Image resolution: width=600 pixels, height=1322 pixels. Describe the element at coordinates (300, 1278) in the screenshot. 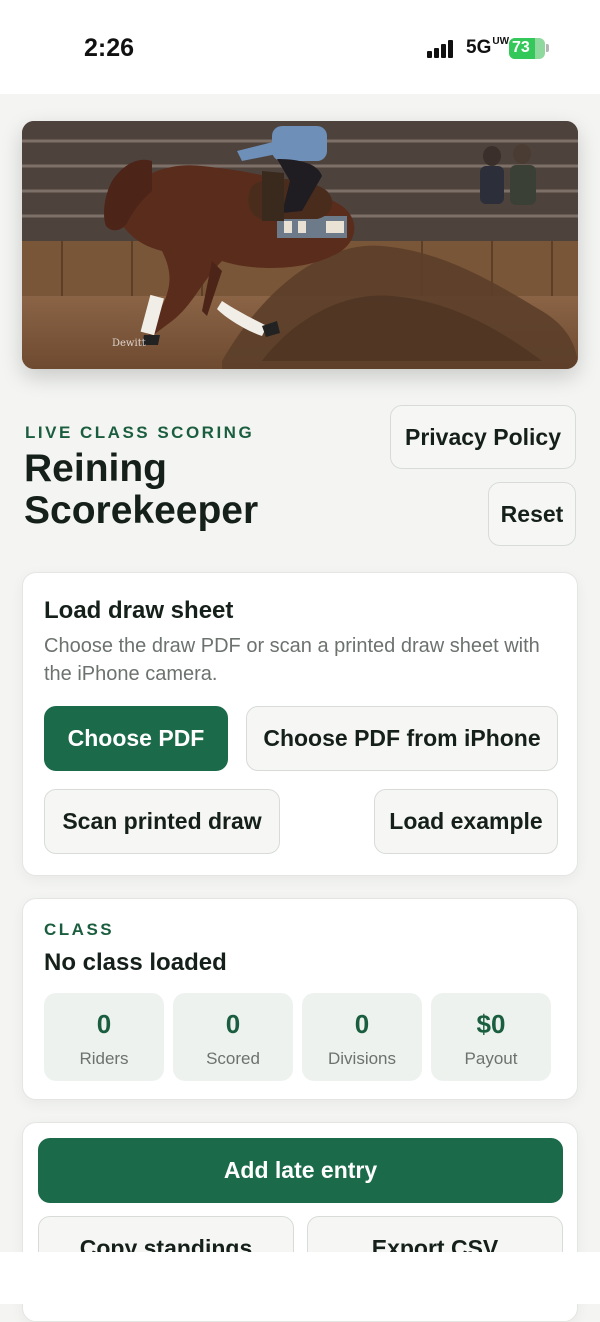

I see `bottom-safe-area` at that location.